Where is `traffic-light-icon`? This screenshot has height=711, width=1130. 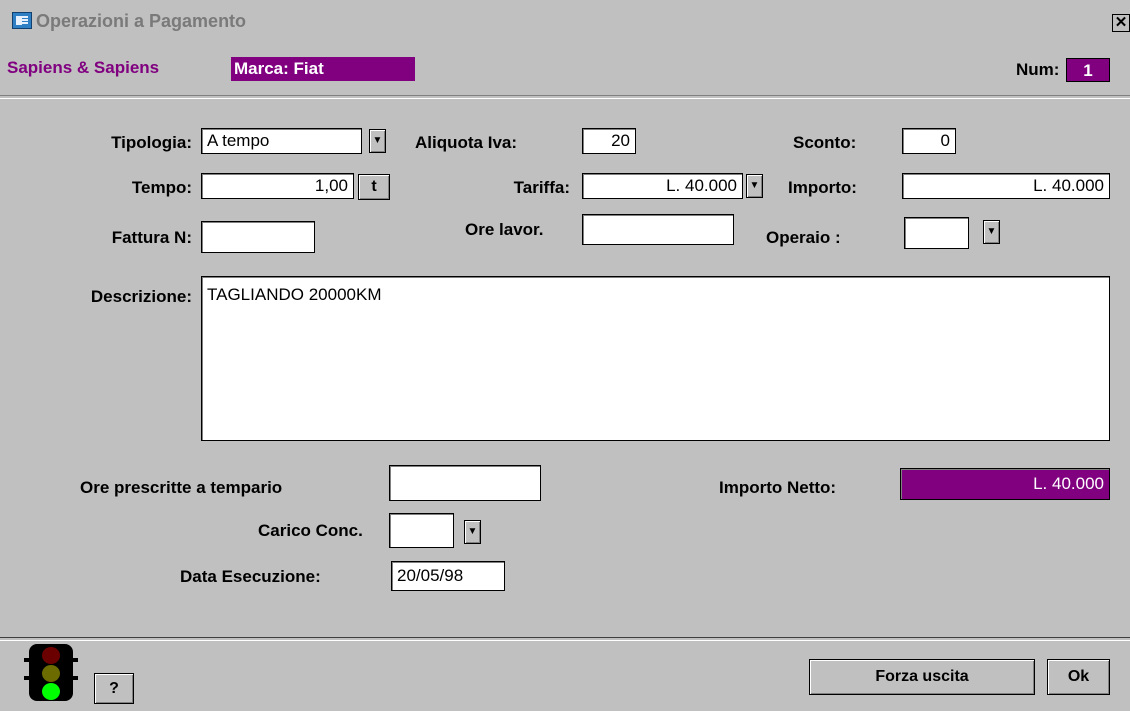
traffic-light-icon is located at coordinates (51, 672).